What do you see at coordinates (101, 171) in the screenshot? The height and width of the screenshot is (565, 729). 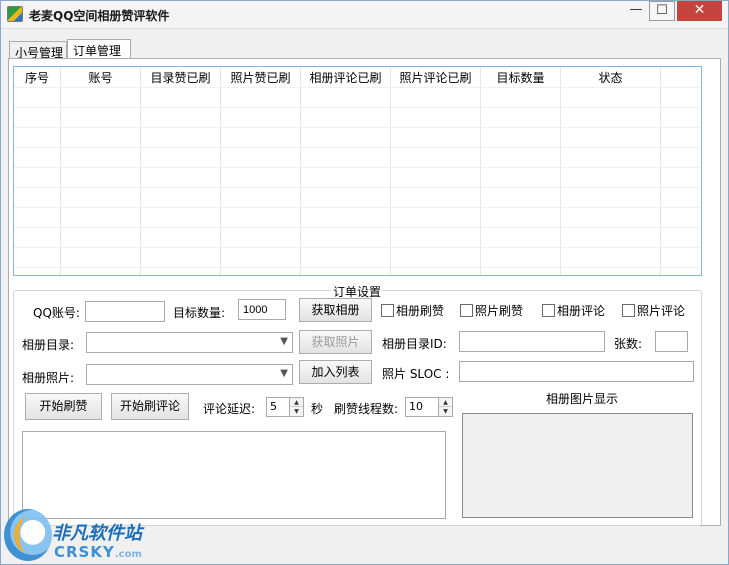 I see `column-account: 账号` at bounding box center [101, 171].